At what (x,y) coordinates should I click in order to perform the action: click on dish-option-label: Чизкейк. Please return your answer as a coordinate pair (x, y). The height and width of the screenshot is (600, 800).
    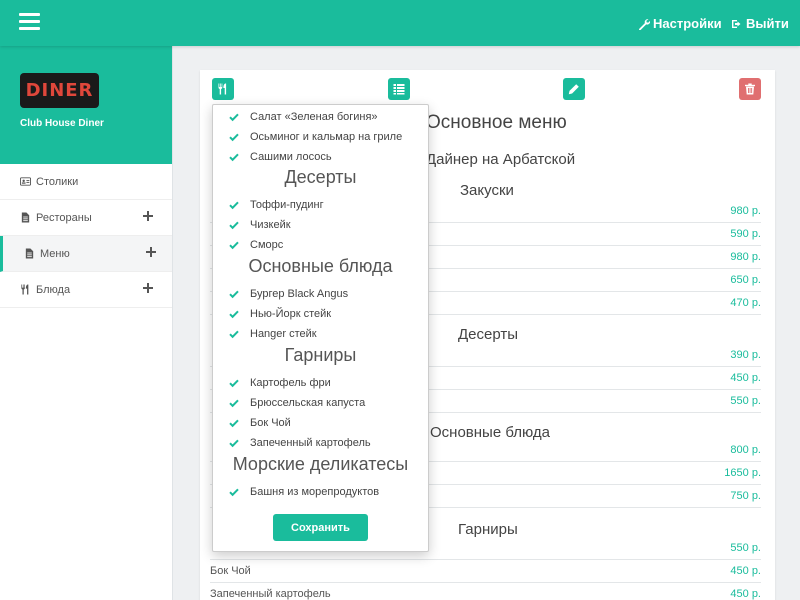
    Looking at the image, I should click on (270, 225).